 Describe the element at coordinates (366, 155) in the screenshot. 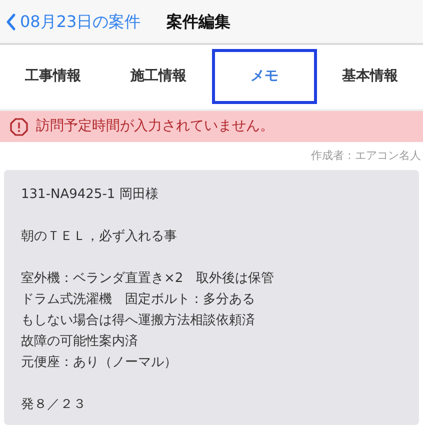

I see `author-label: 作成者：エアコン名人` at that location.